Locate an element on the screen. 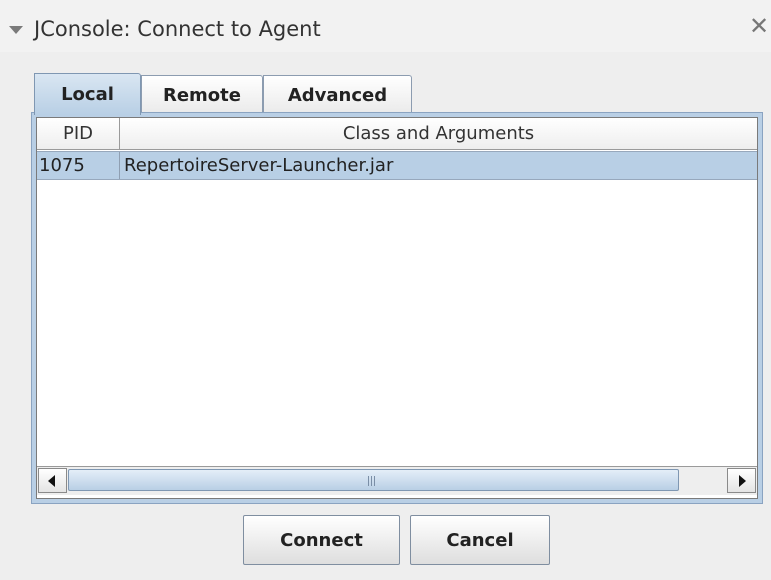 This screenshot has height=580, width=771. class-and-arguments-cell: RepertoireServer-Launcher.jar is located at coordinates (259, 165).